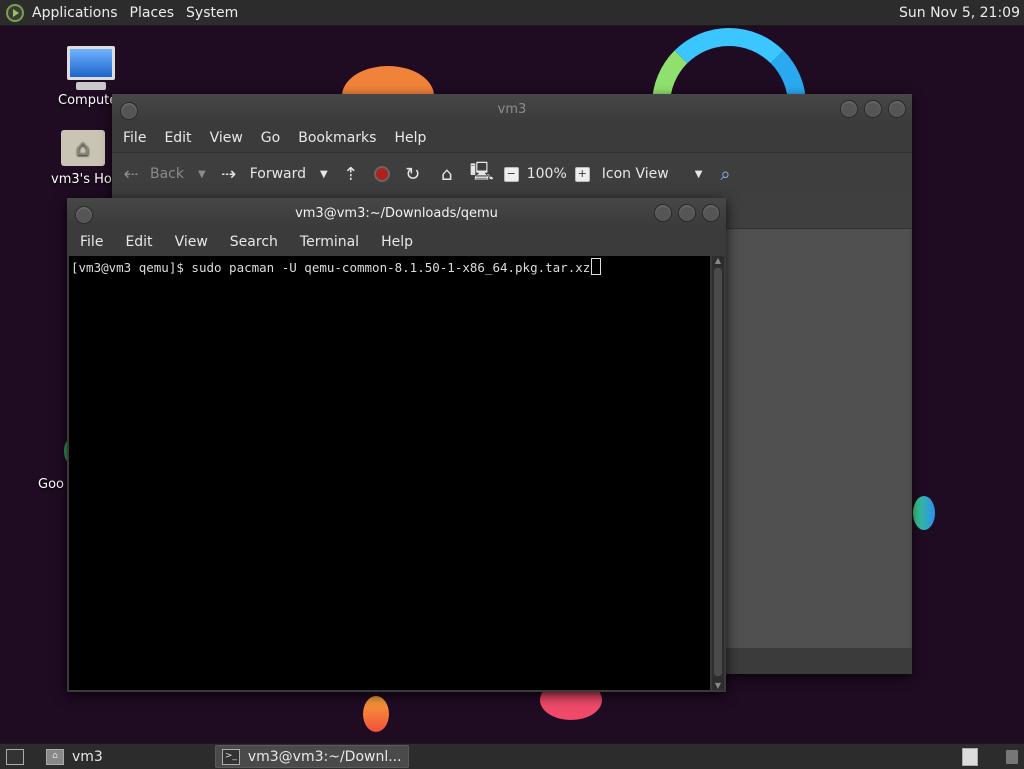 This screenshot has height=769, width=1024. What do you see at coordinates (376, 714) in the screenshot?
I see `wallpaper-blob-small` at bounding box center [376, 714].